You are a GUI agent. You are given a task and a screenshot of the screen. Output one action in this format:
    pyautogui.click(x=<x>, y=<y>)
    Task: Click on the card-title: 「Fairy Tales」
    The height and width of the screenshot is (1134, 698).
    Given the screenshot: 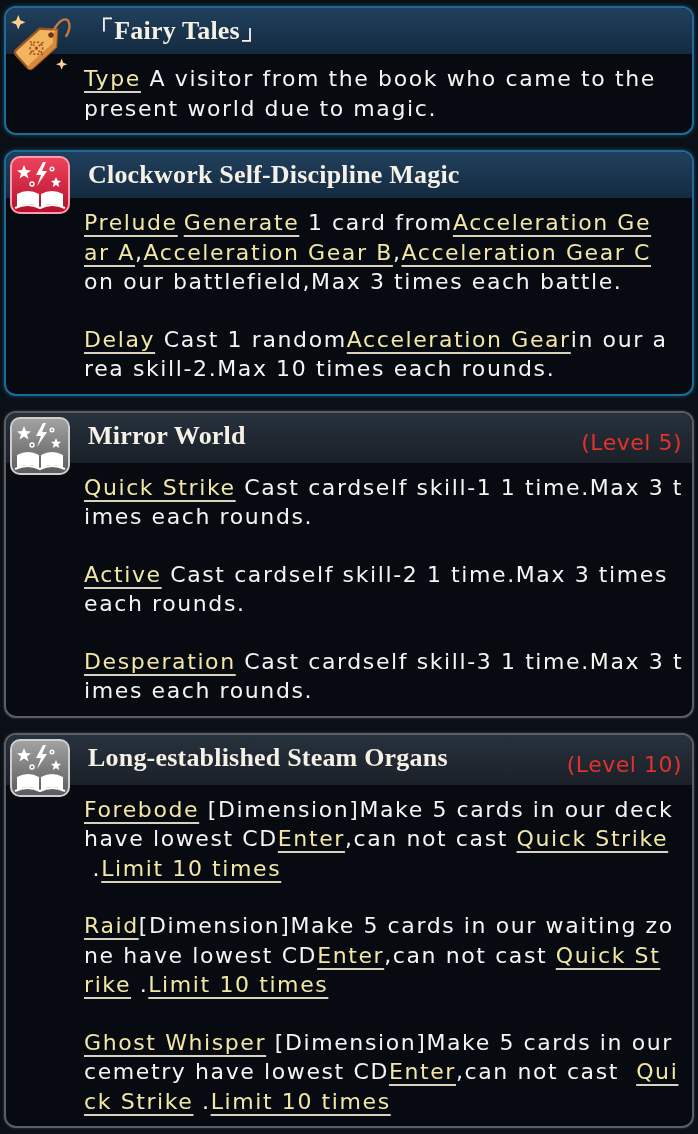 What is the action you would take?
    pyautogui.click(x=177, y=31)
    